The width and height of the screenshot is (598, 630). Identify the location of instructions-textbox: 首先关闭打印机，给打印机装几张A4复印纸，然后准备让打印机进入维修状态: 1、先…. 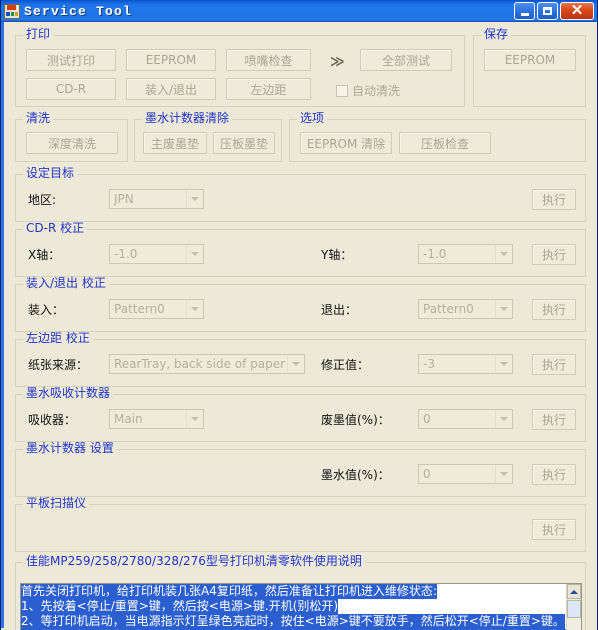
(301, 606).